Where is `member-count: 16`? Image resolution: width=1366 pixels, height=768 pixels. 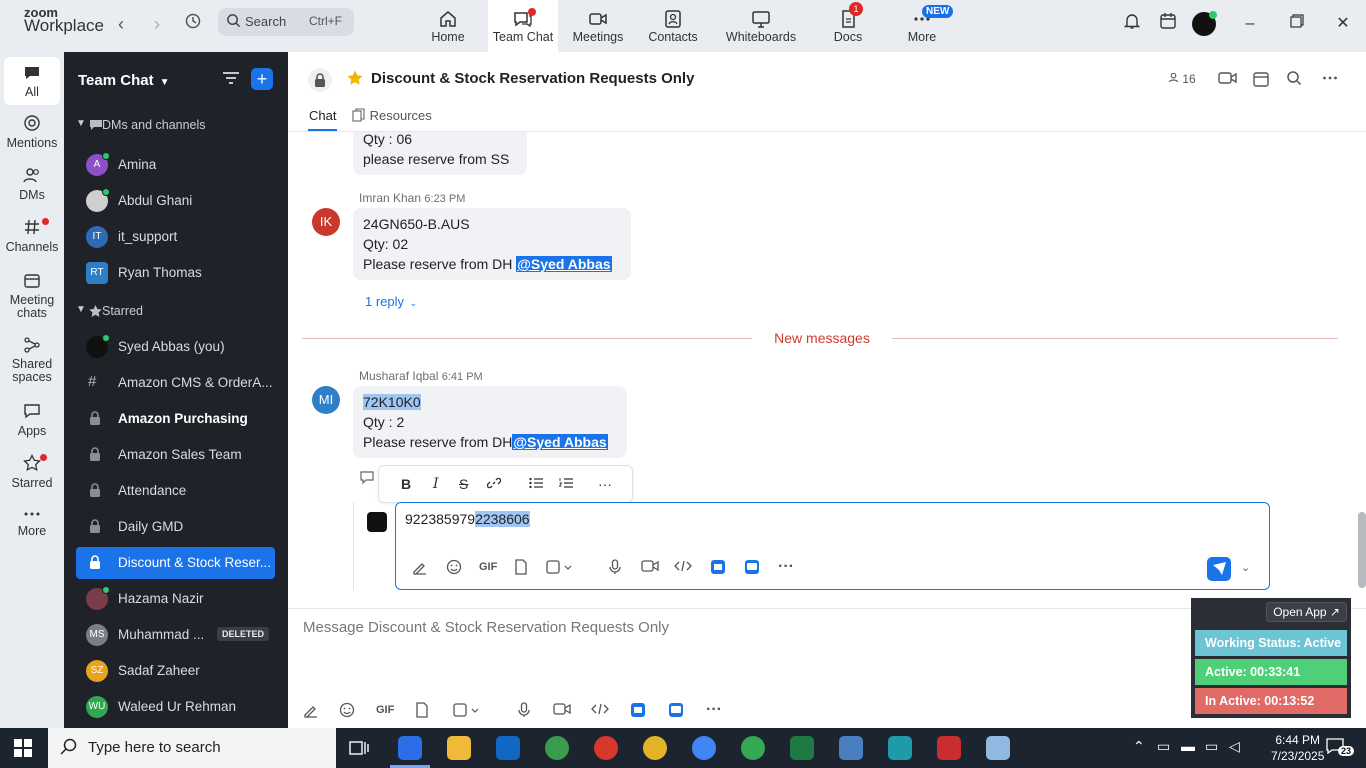
member-count: 16 is located at coordinates (1182, 79).